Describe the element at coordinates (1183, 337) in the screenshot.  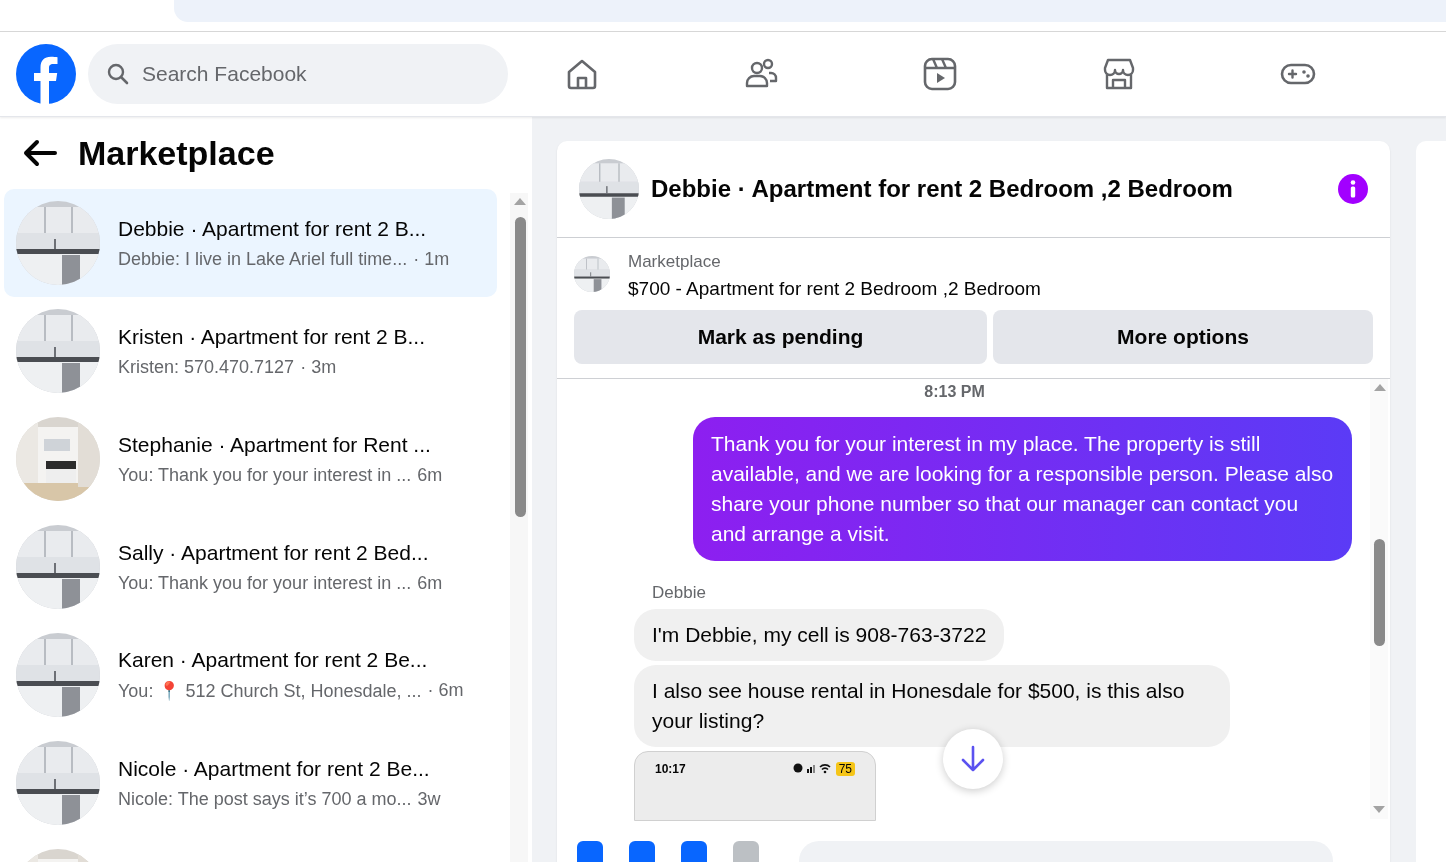
I see `more-options-button: More options` at that location.